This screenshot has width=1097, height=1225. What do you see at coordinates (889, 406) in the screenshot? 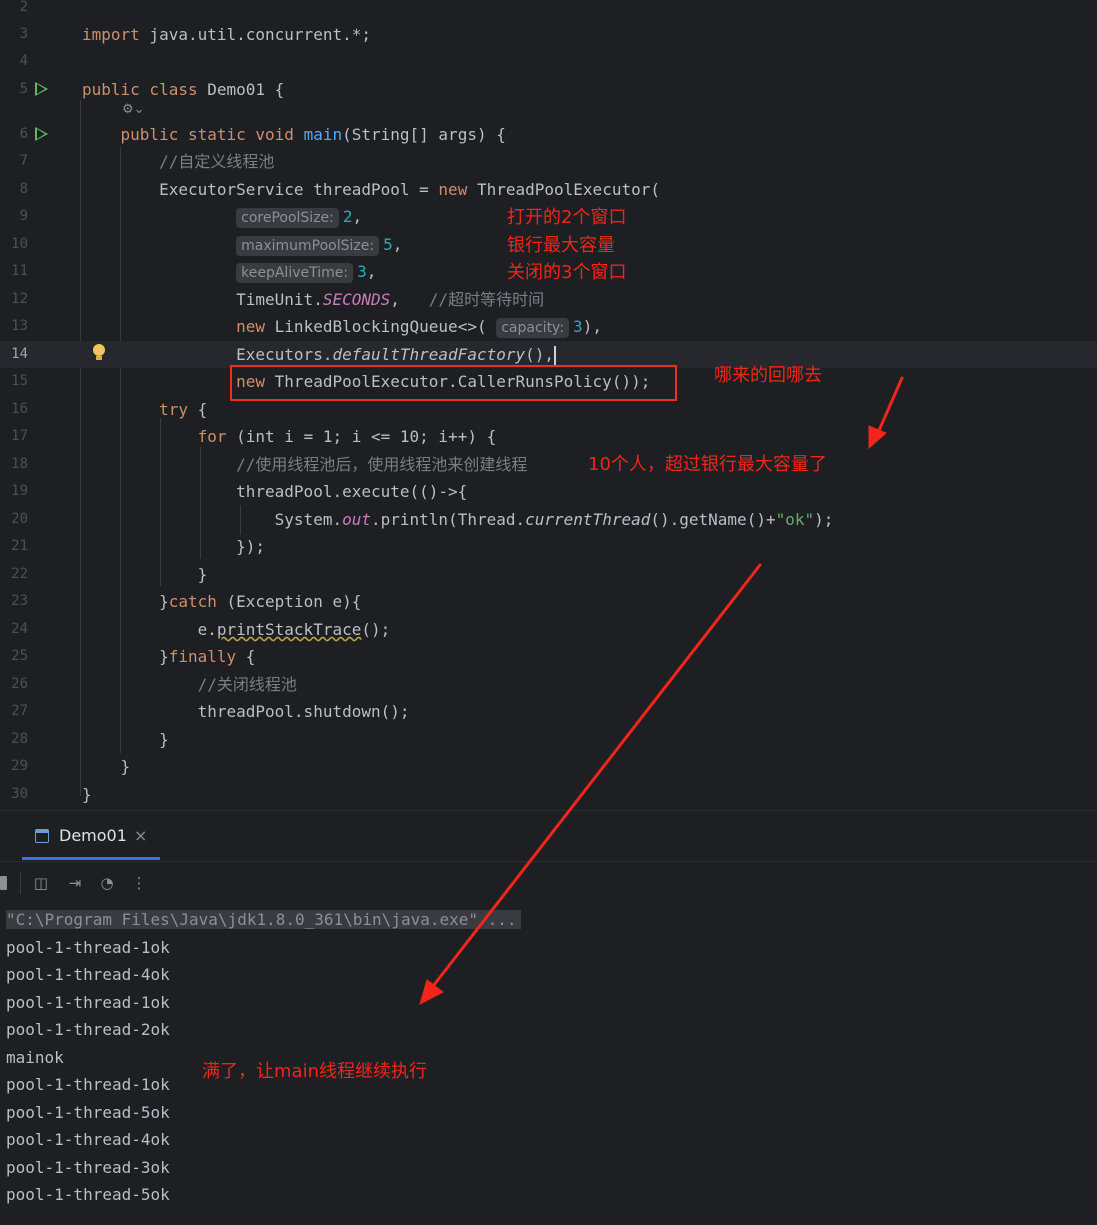
I see `arrow-up-right-shaft` at bounding box center [889, 406].